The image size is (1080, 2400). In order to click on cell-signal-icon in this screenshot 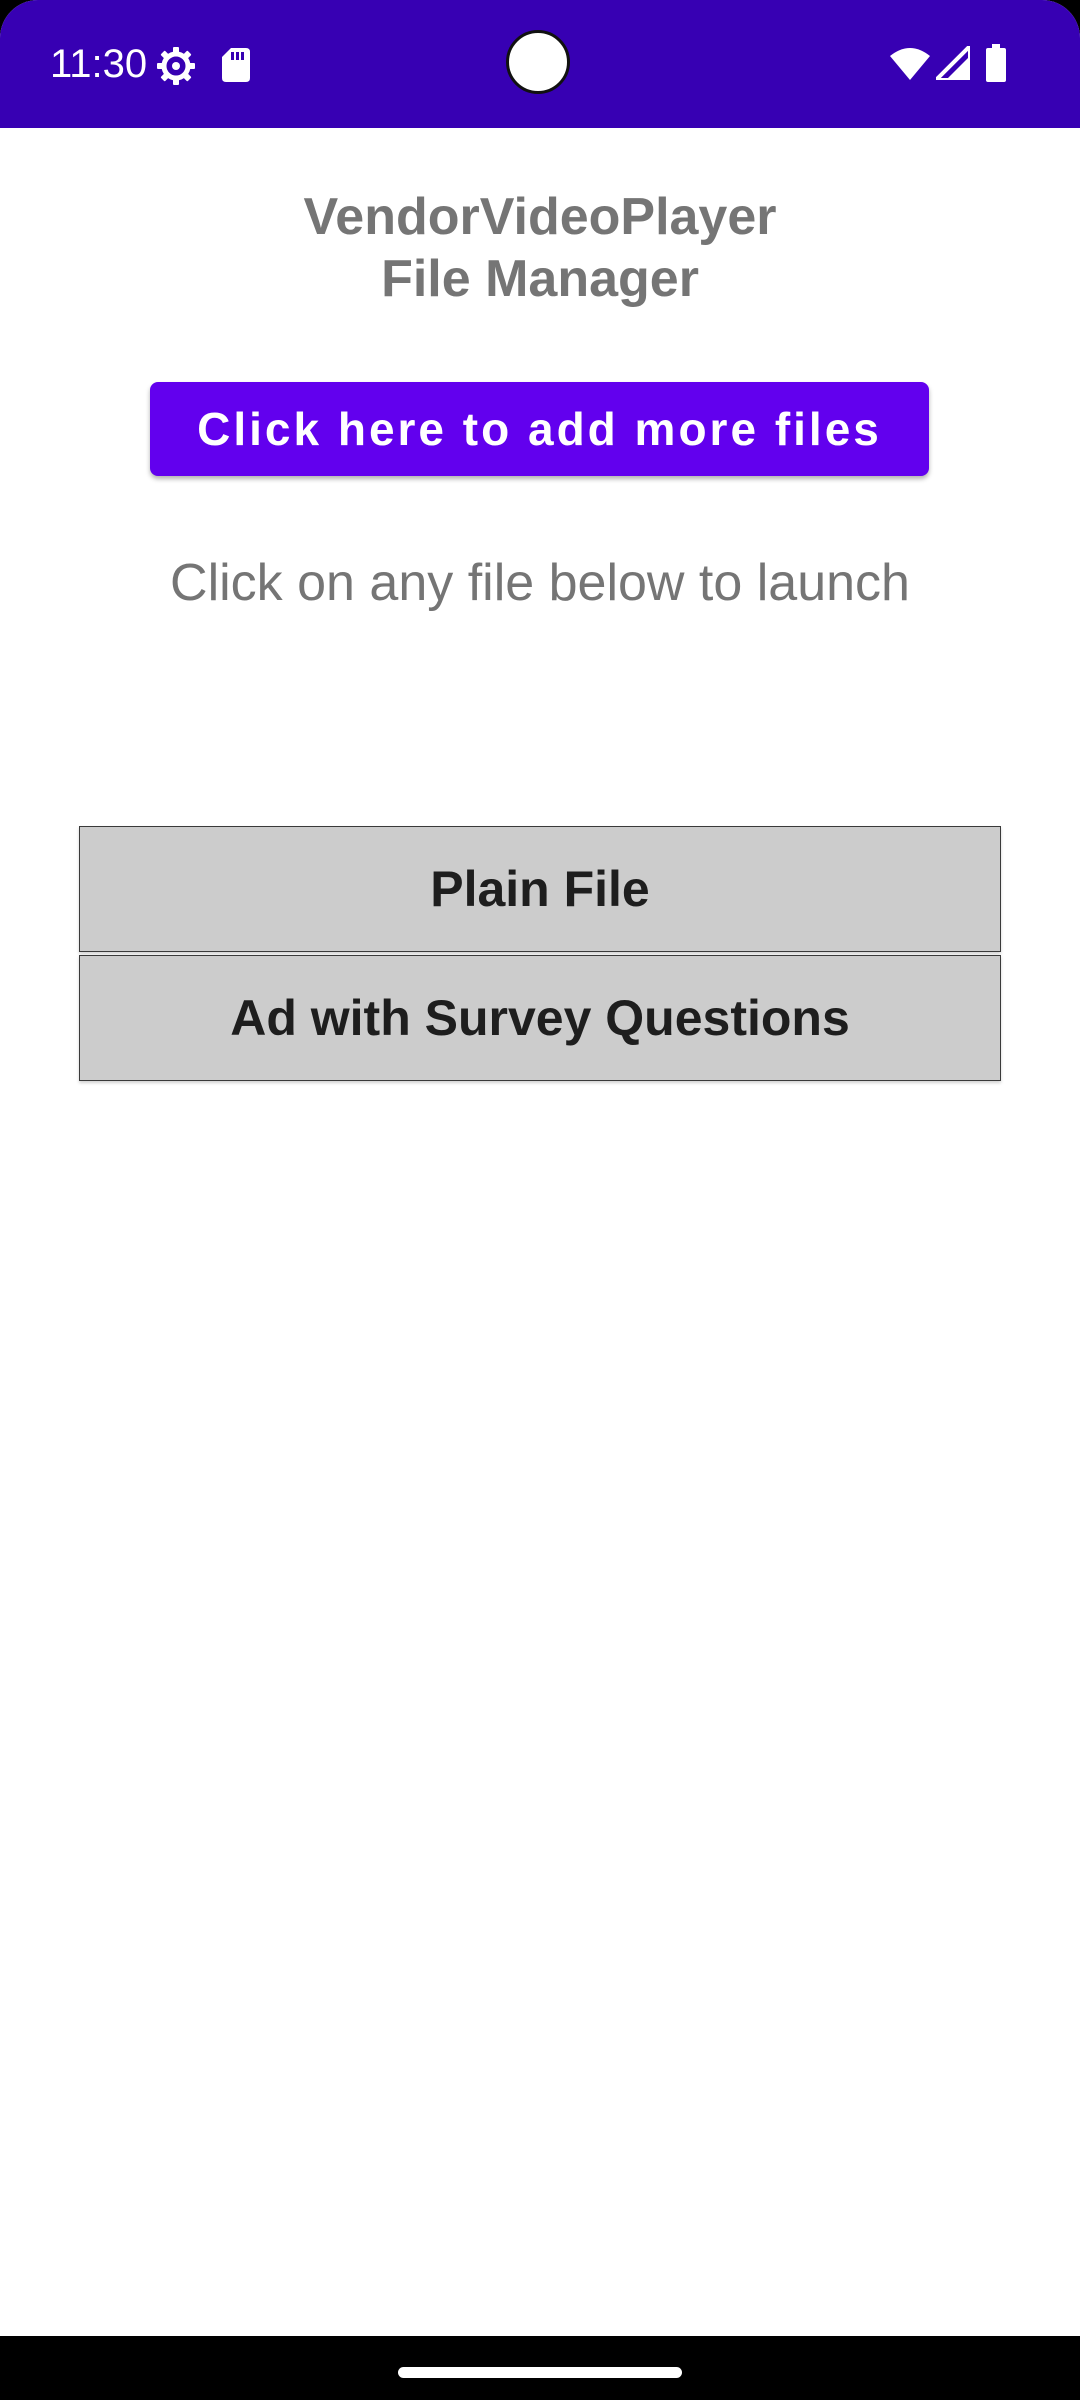, I will do `click(953, 63)`.